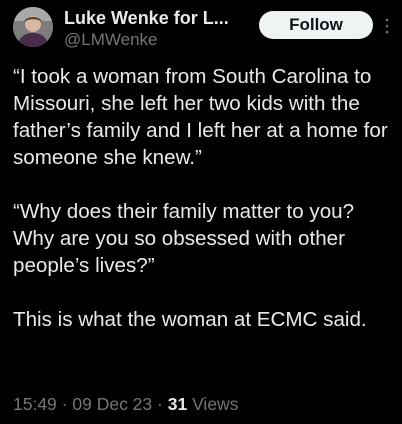  Describe the element at coordinates (387, 26) in the screenshot. I see `more-vertical-icon` at that location.